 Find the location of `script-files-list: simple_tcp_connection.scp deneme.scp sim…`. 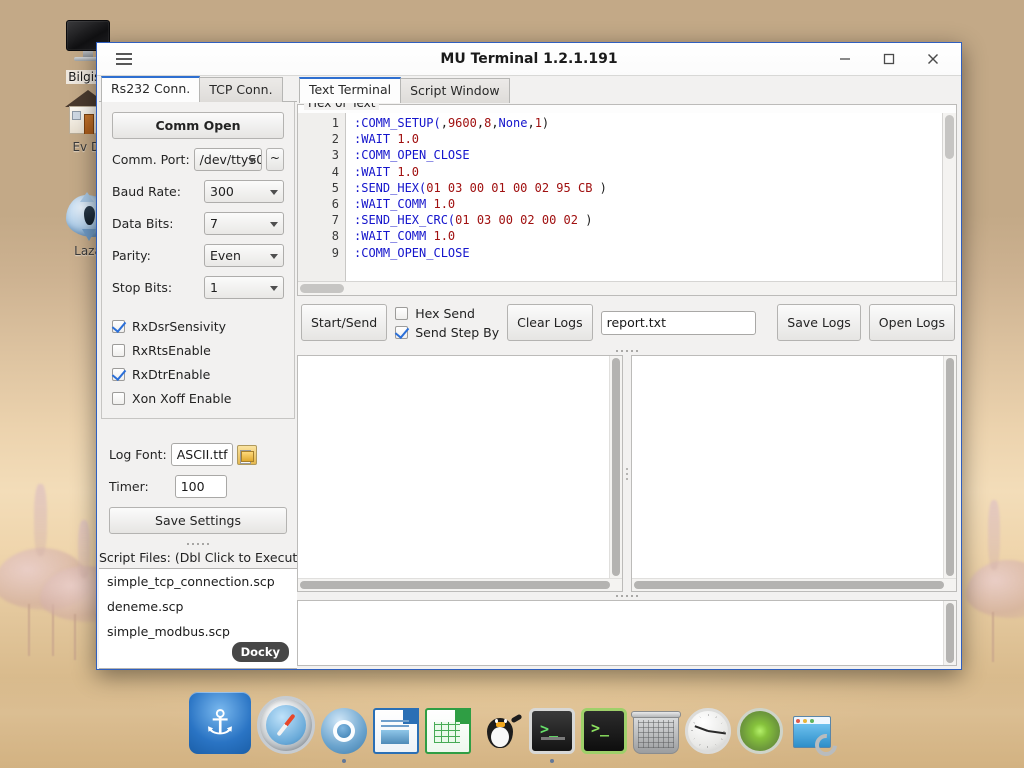

script-files-list: simple_tcp_connection.scp deneme.scp sim… is located at coordinates (198, 618).